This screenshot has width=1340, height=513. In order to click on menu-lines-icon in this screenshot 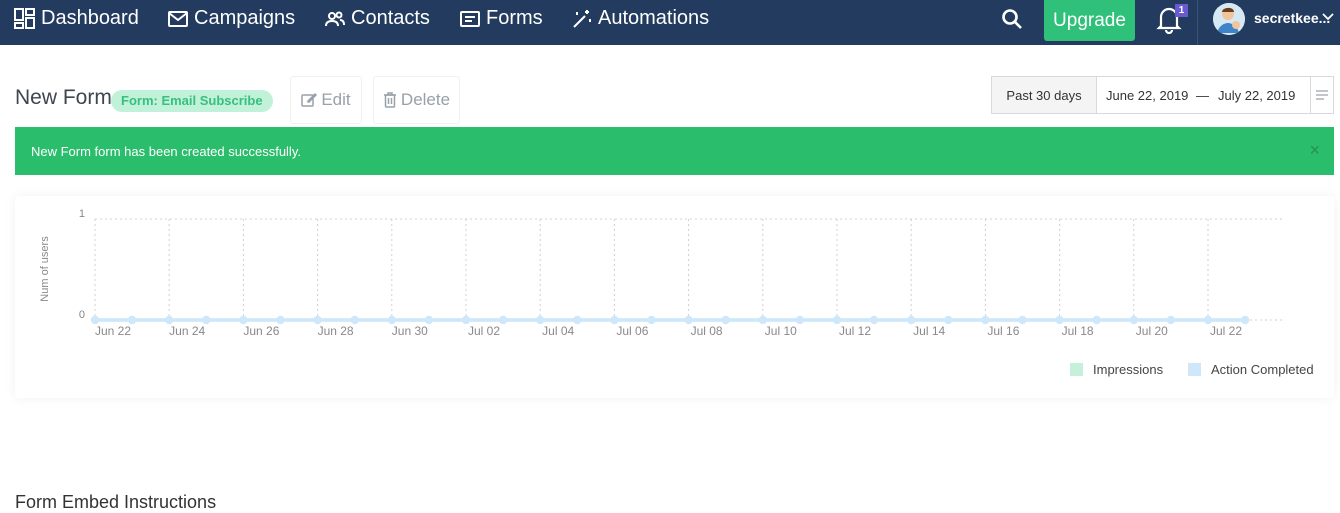, I will do `click(1322, 95)`.